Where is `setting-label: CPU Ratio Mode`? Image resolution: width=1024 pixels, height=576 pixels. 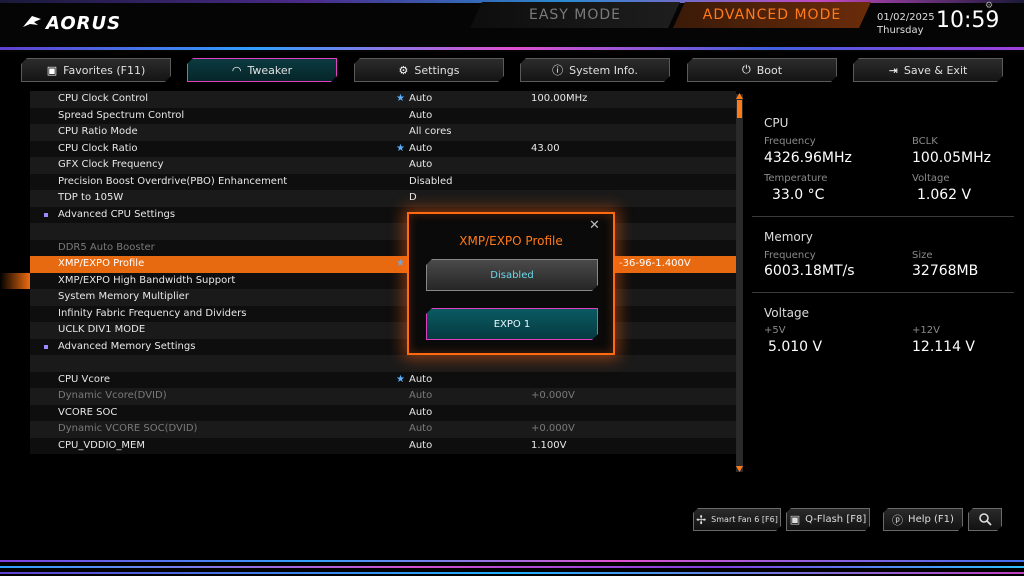
setting-label: CPU Ratio Mode is located at coordinates (98, 131).